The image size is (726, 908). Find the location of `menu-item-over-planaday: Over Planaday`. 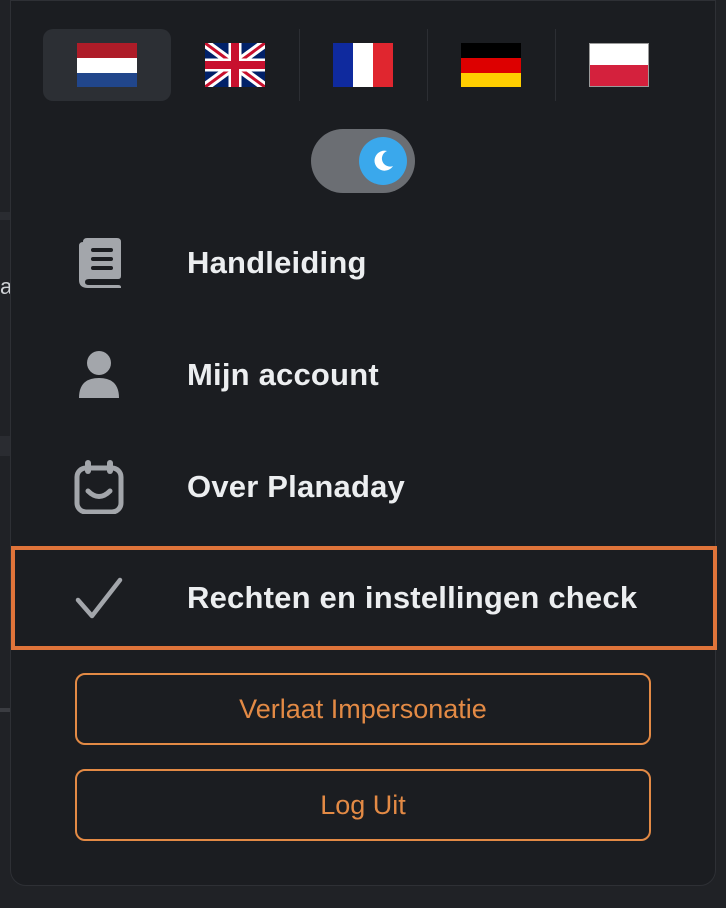

menu-item-over-planaday: Over Planaday is located at coordinates (364, 487).